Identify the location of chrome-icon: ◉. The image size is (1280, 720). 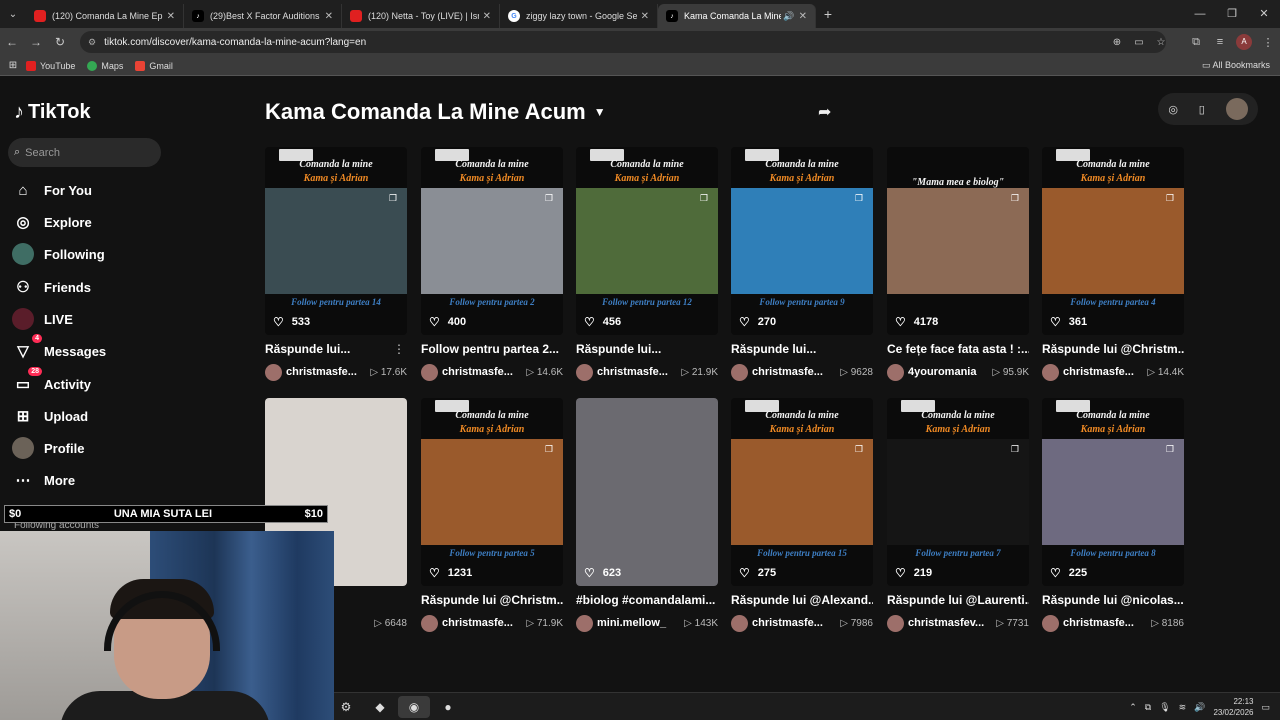
(414, 707).